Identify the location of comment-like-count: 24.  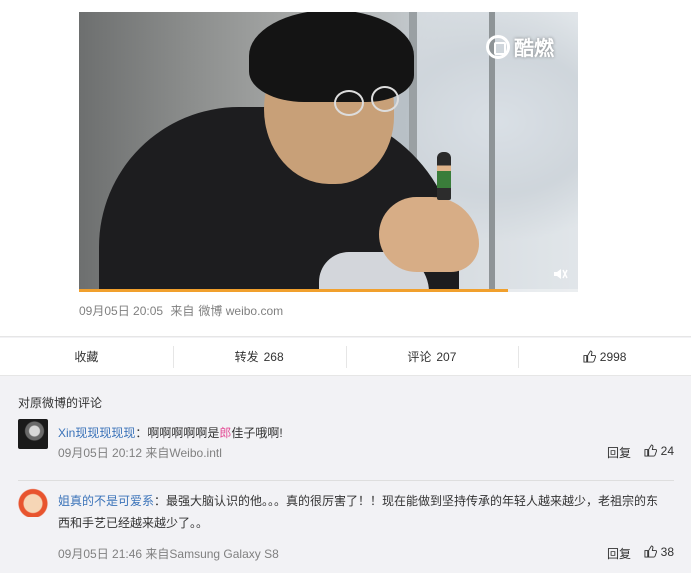
(667, 451).